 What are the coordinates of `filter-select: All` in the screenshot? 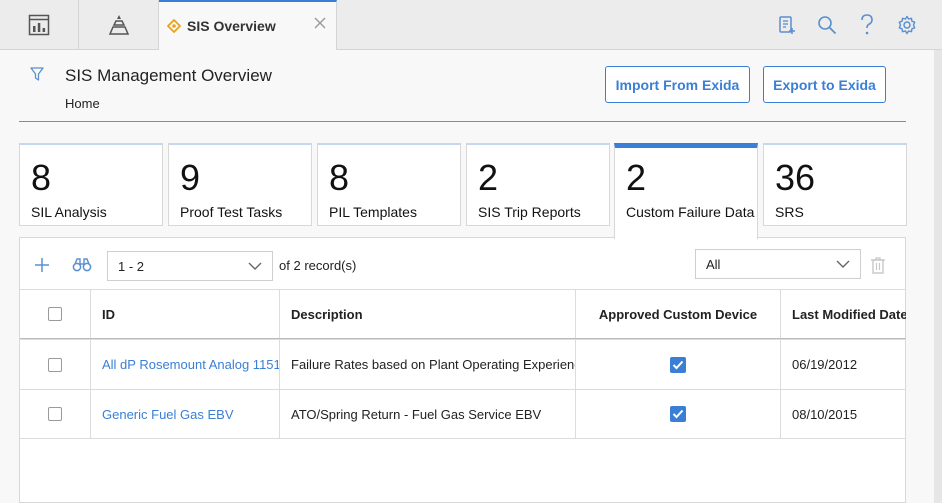 It's located at (778, 264).